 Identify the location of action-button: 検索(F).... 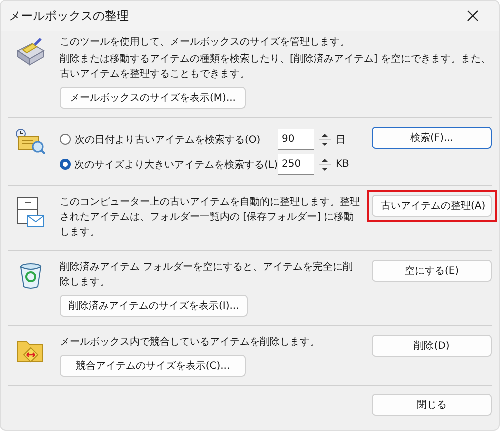
(432, 138).